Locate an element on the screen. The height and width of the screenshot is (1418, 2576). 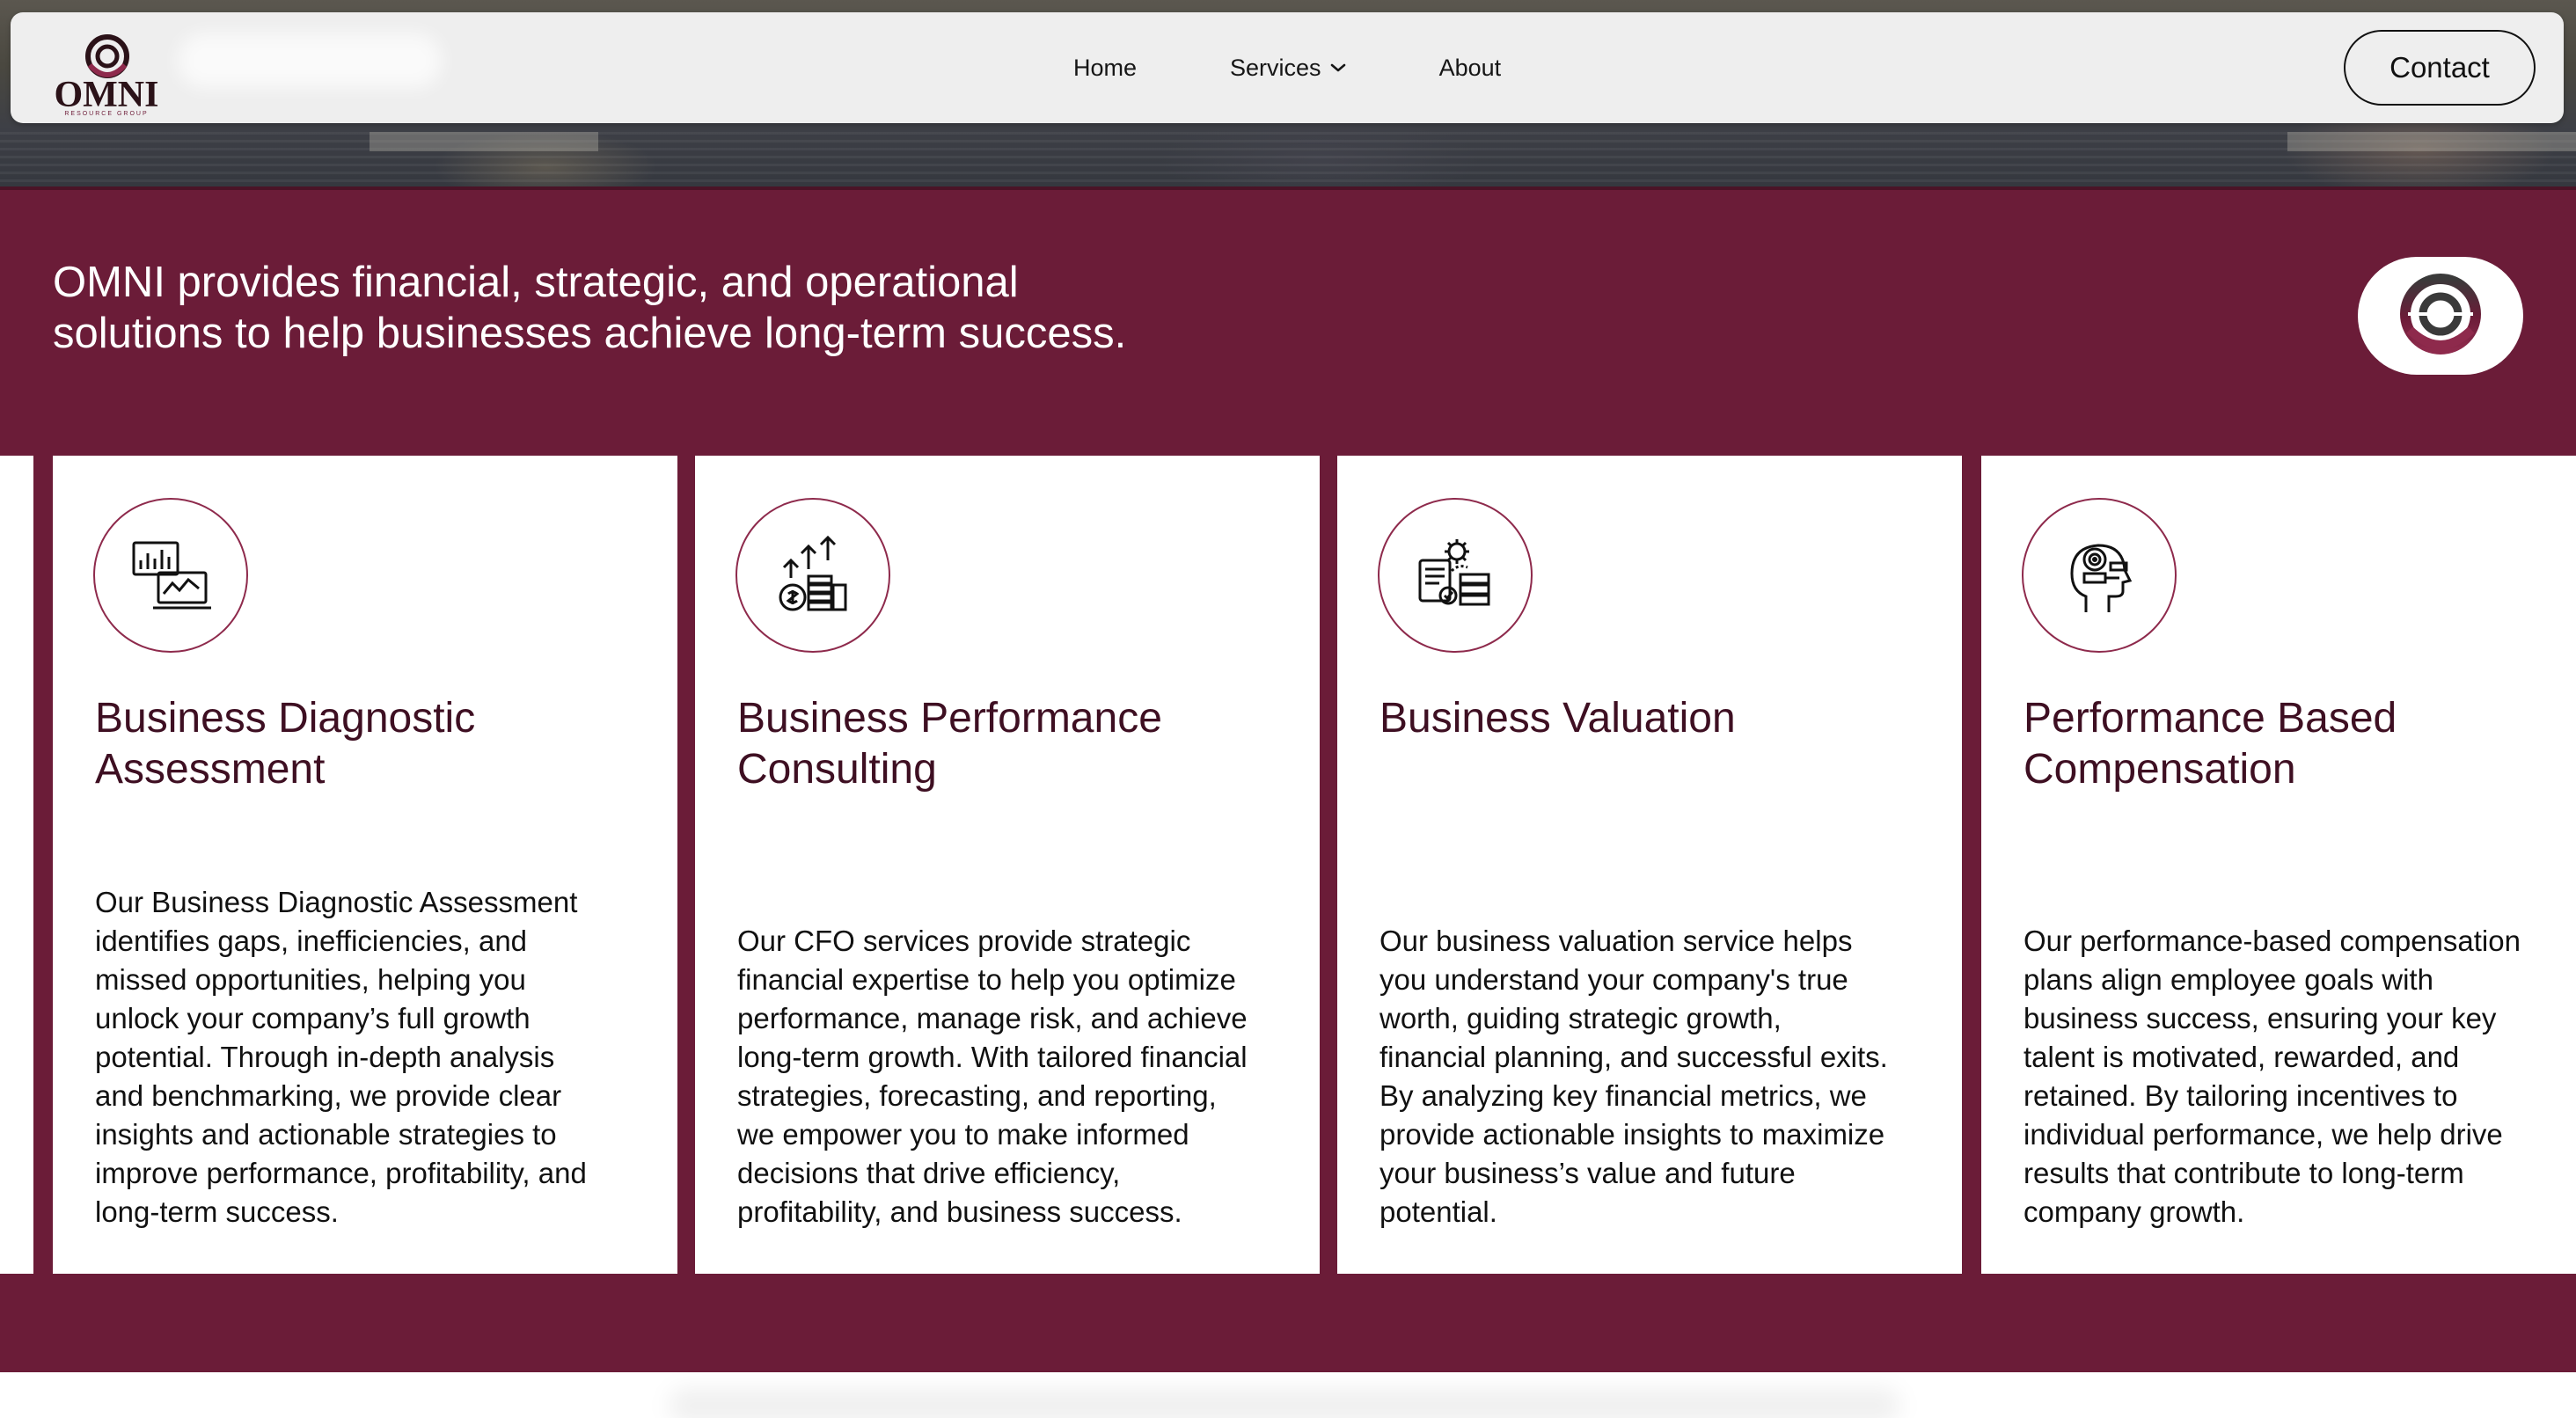
card-text-line: improve performance, profitability, and is located at coordinates (341, 1173).